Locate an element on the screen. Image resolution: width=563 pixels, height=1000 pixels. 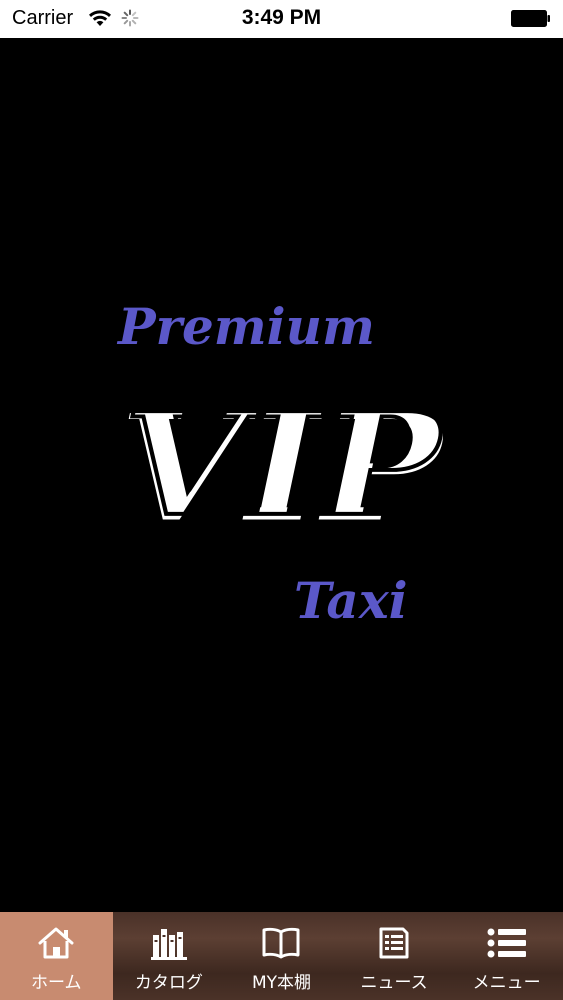
tab-home: ホーム is located at coordinates (56, 956).